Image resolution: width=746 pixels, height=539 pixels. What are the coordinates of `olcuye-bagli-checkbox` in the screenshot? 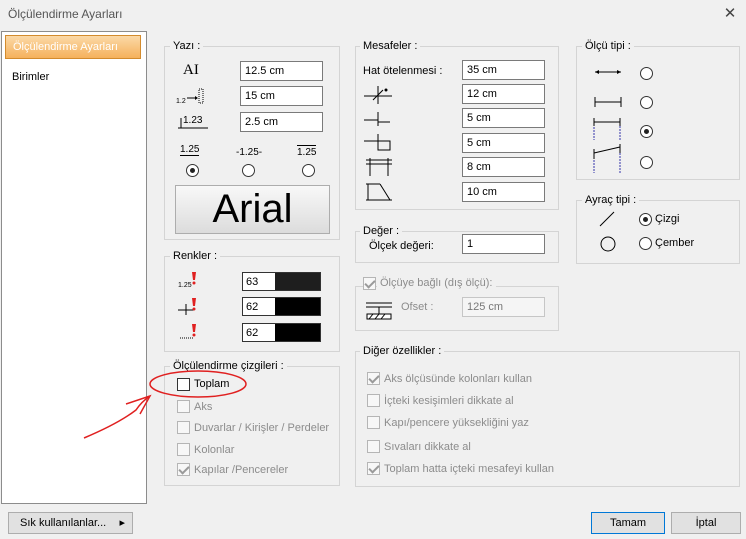 It's located at (369, 283).